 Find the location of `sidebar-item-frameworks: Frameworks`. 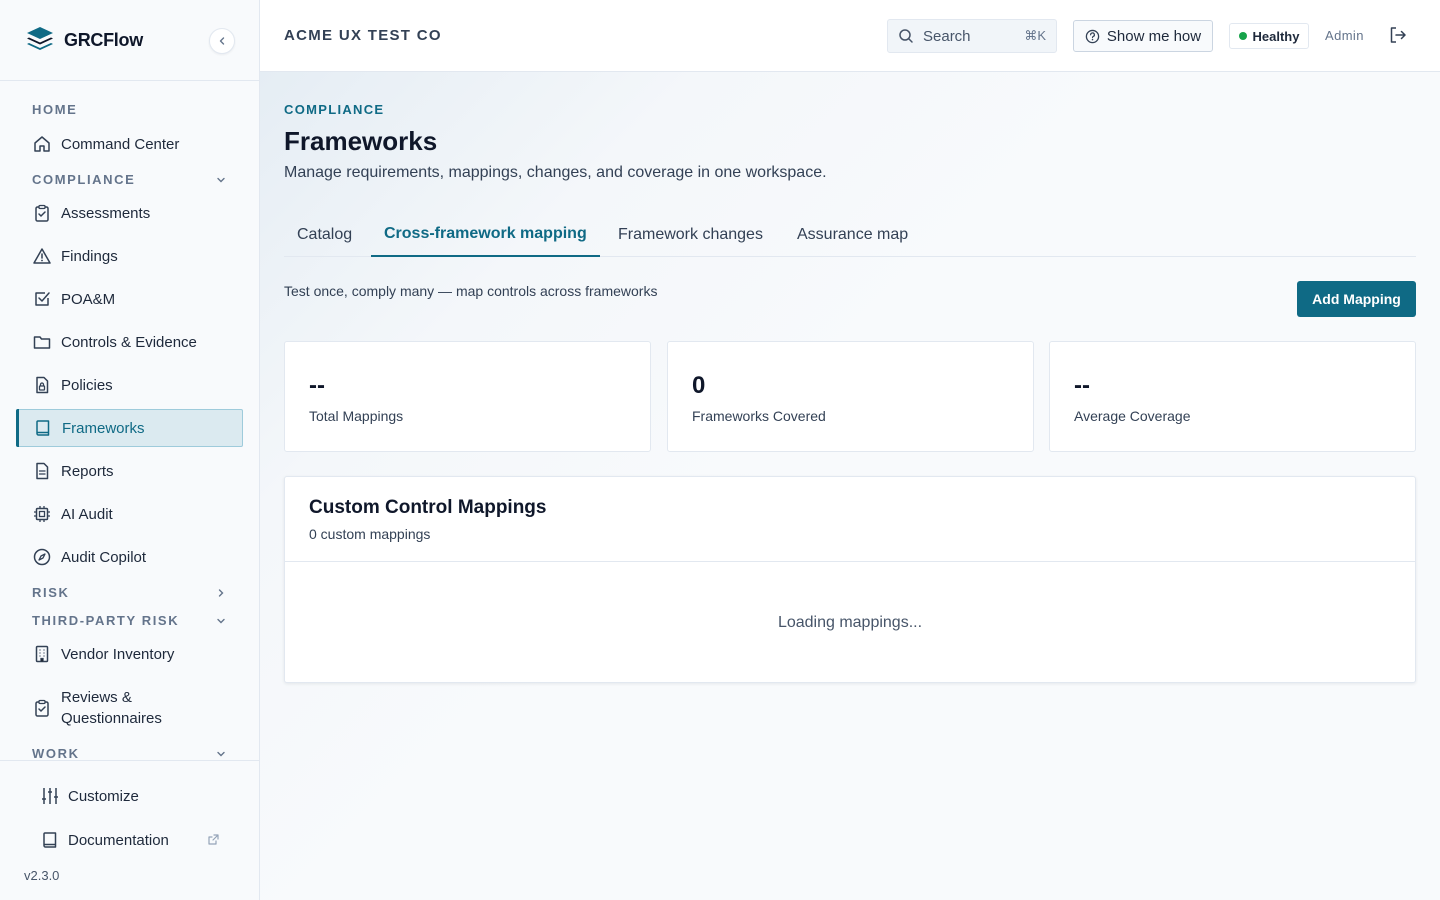

sidebar-item-frameworks: Frameworks is located at coordinates (129, 428).